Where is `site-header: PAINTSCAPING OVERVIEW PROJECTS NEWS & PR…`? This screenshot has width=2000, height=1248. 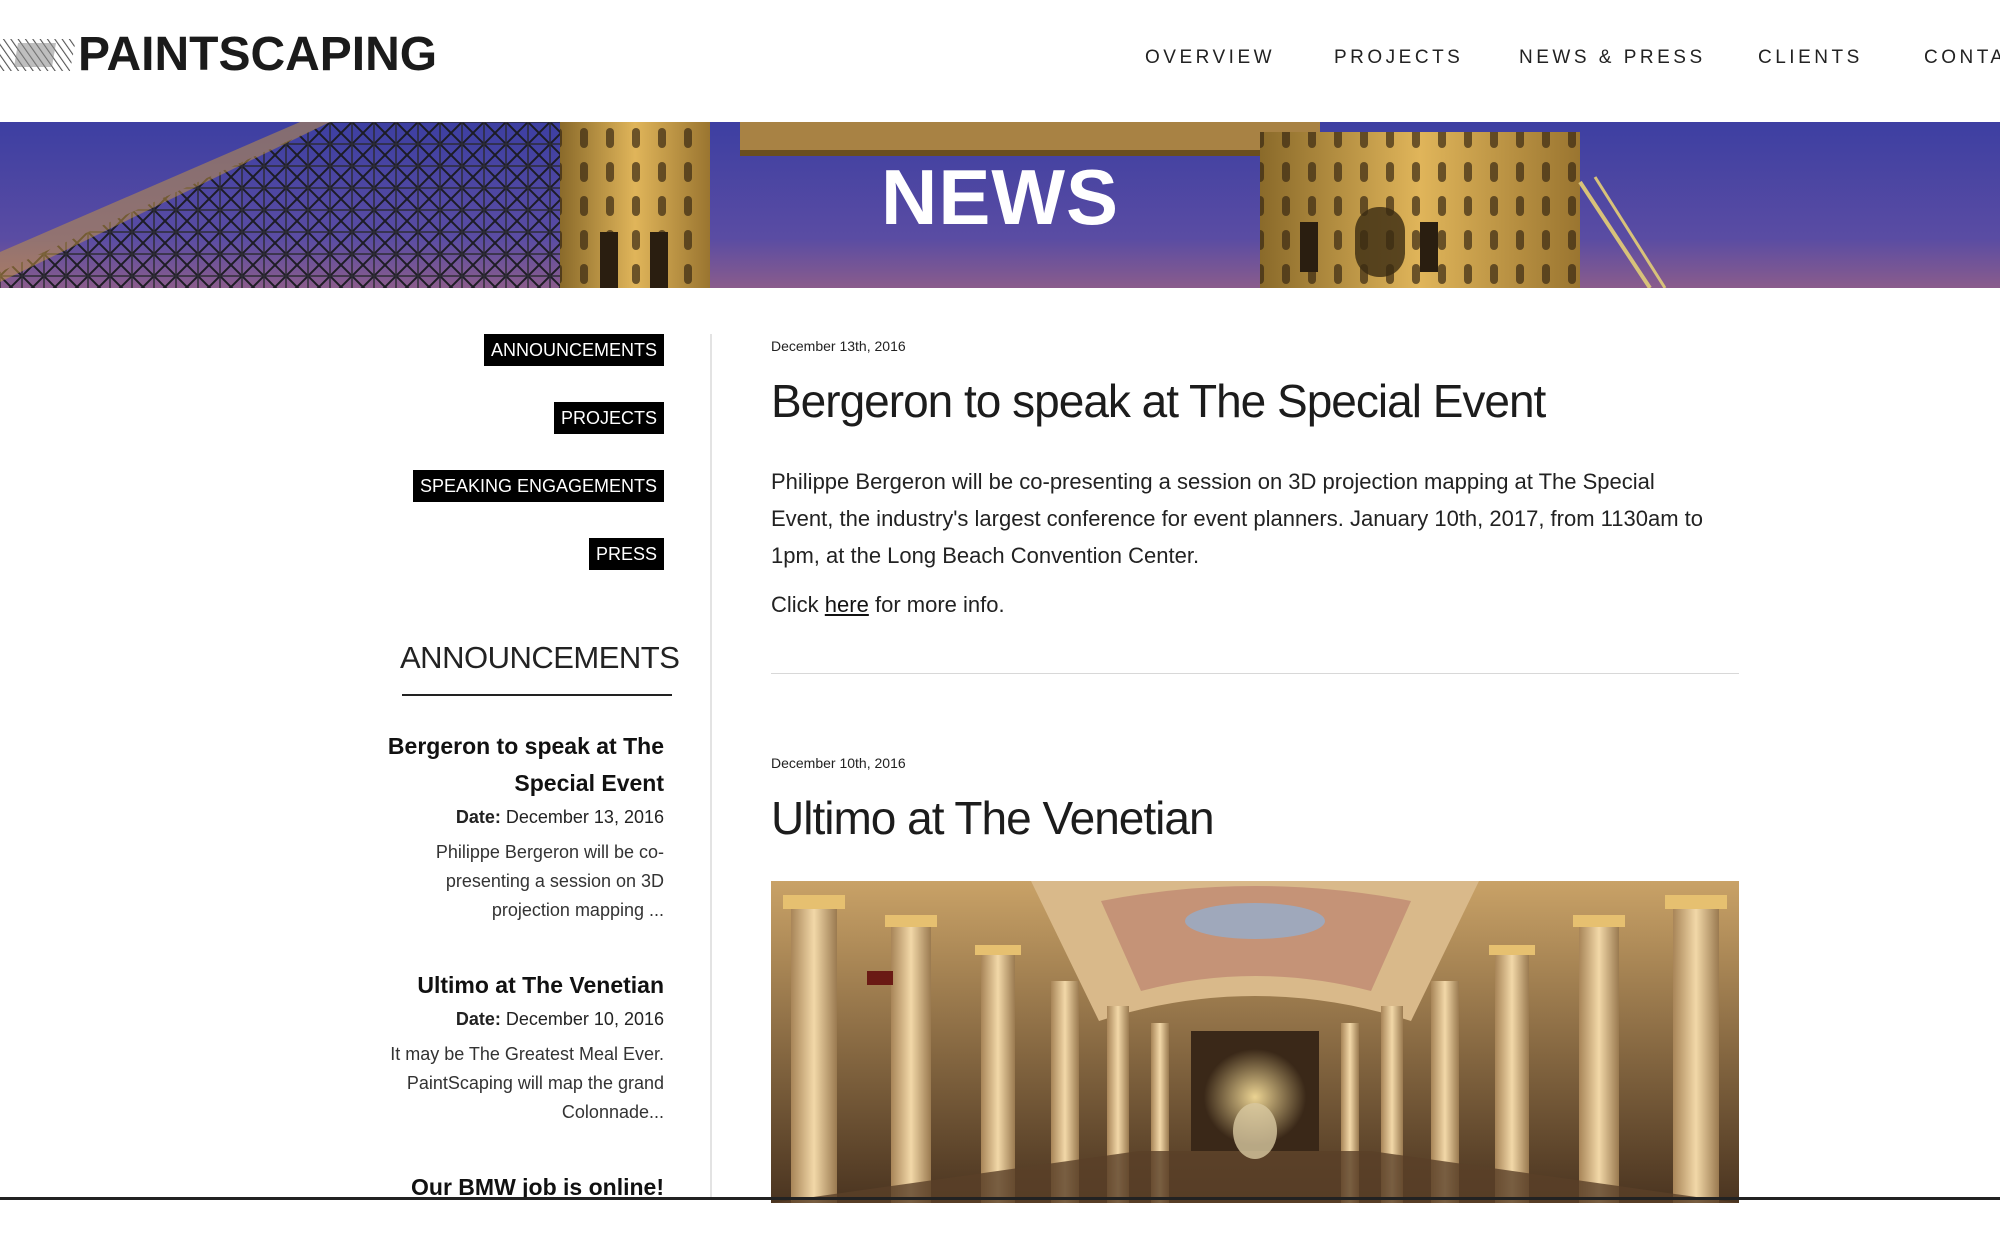
site-header: PAINTSCAPING OVERVIEW PROJECTS NEWS & PR… is located at coordinates (1000, 61).